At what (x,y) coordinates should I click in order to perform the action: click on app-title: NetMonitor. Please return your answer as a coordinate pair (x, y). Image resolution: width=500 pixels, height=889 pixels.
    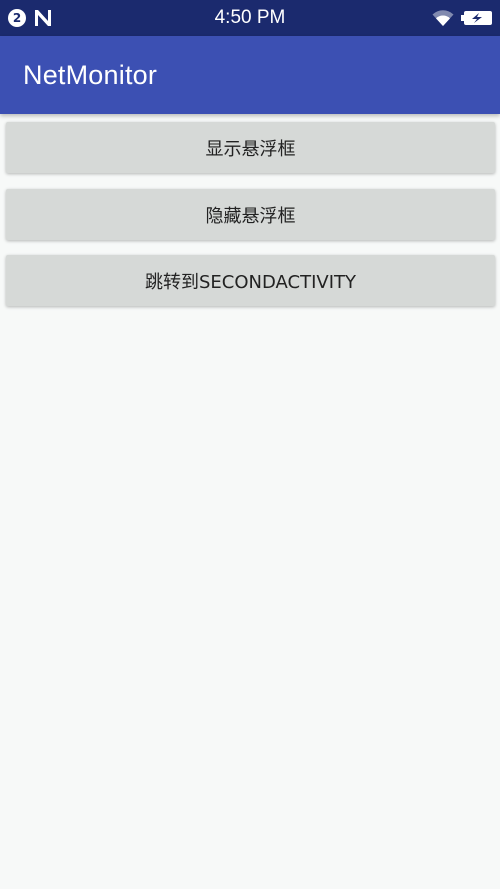
    Looking at the image, I should click on (90, 75).